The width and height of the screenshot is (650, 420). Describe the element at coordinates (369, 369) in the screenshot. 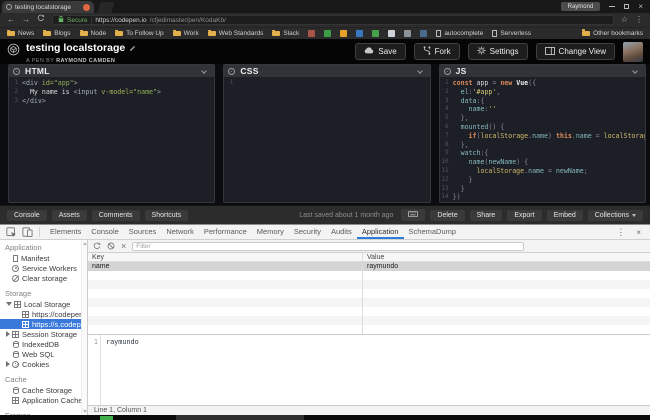

I see `value-preview: 1 raymundo` at that location.